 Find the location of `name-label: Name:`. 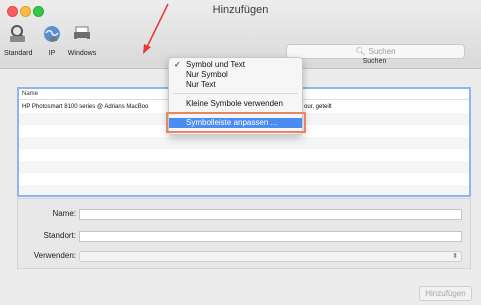

name-label: Name: is located at coordinates (64, 213).